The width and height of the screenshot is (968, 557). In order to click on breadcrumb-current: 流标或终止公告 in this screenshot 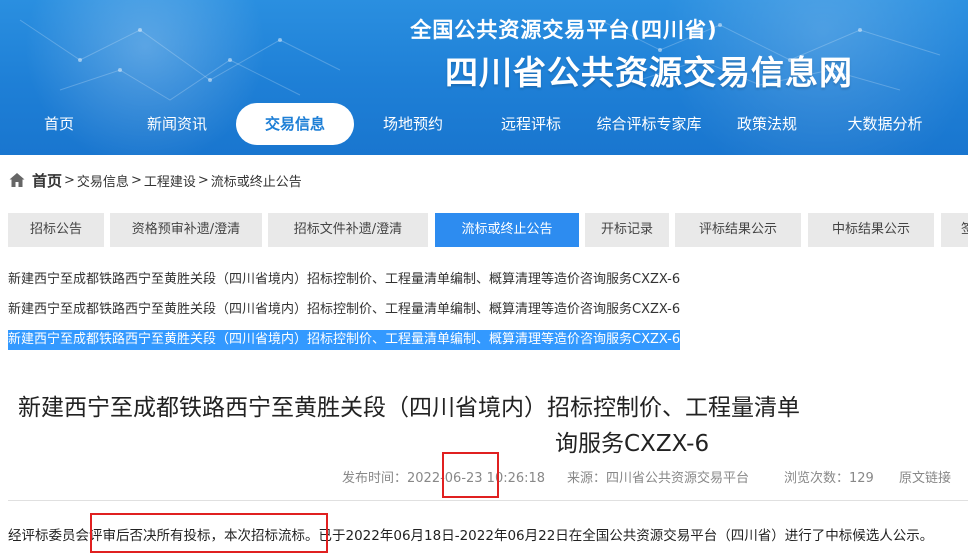, I will do `click(256, 180)`.